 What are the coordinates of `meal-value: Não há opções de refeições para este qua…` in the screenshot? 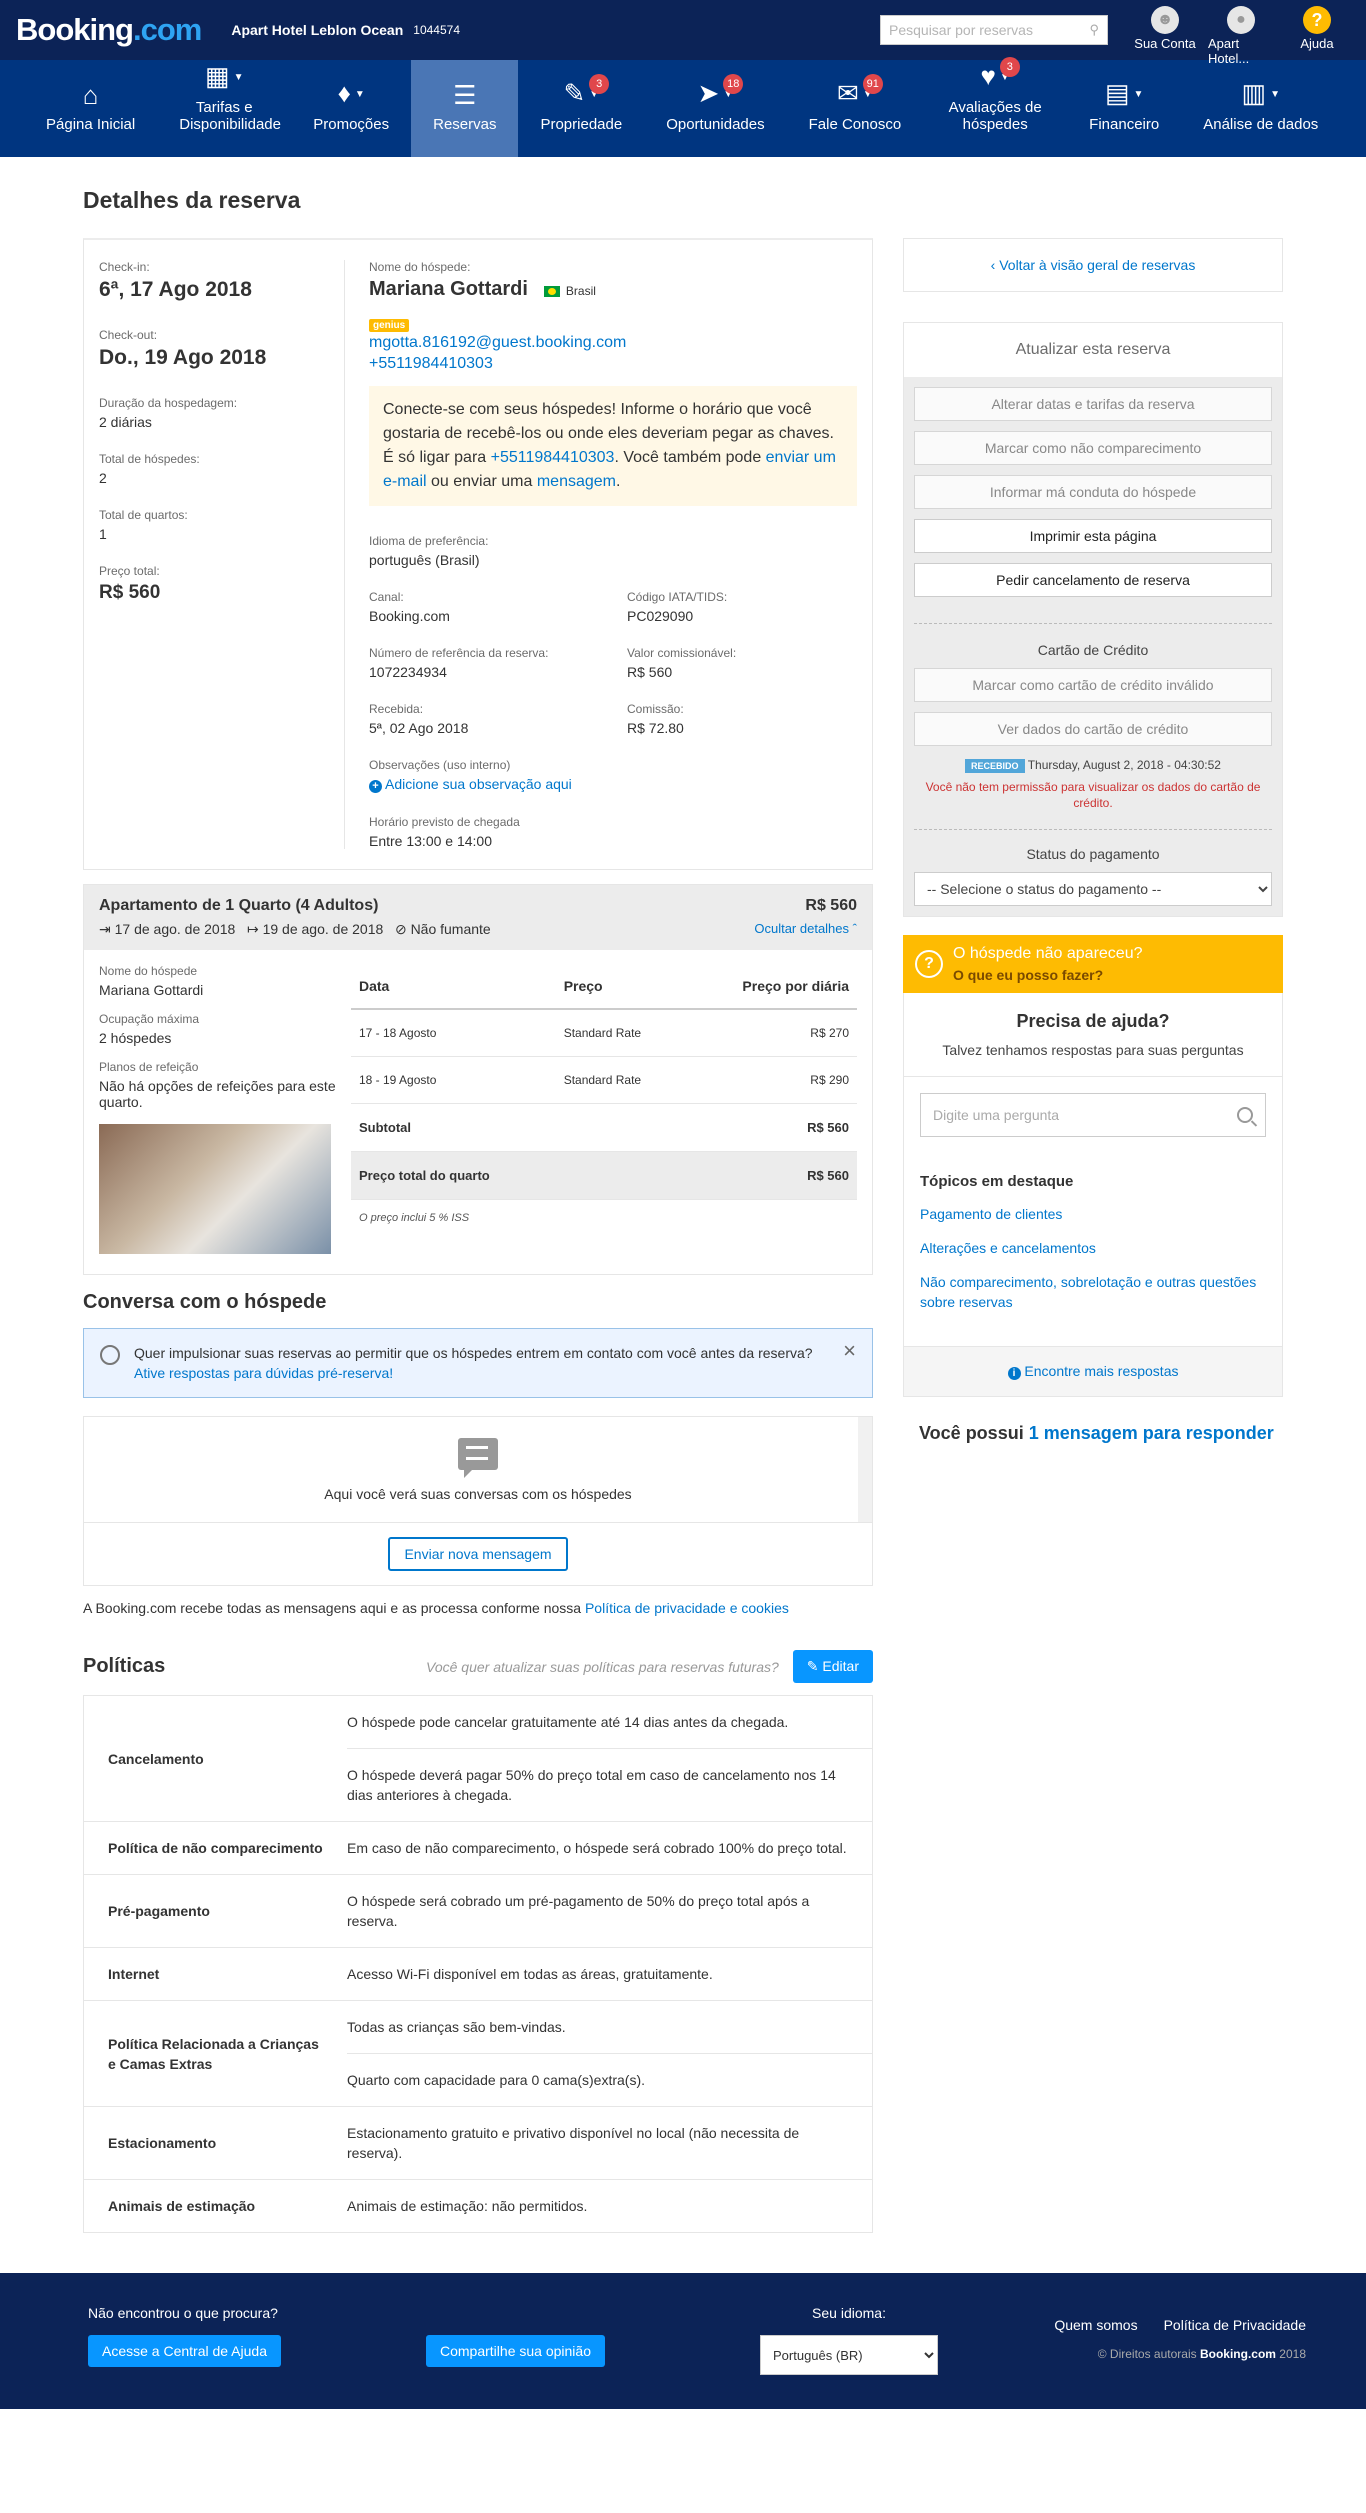 It's located at (217, 1094).